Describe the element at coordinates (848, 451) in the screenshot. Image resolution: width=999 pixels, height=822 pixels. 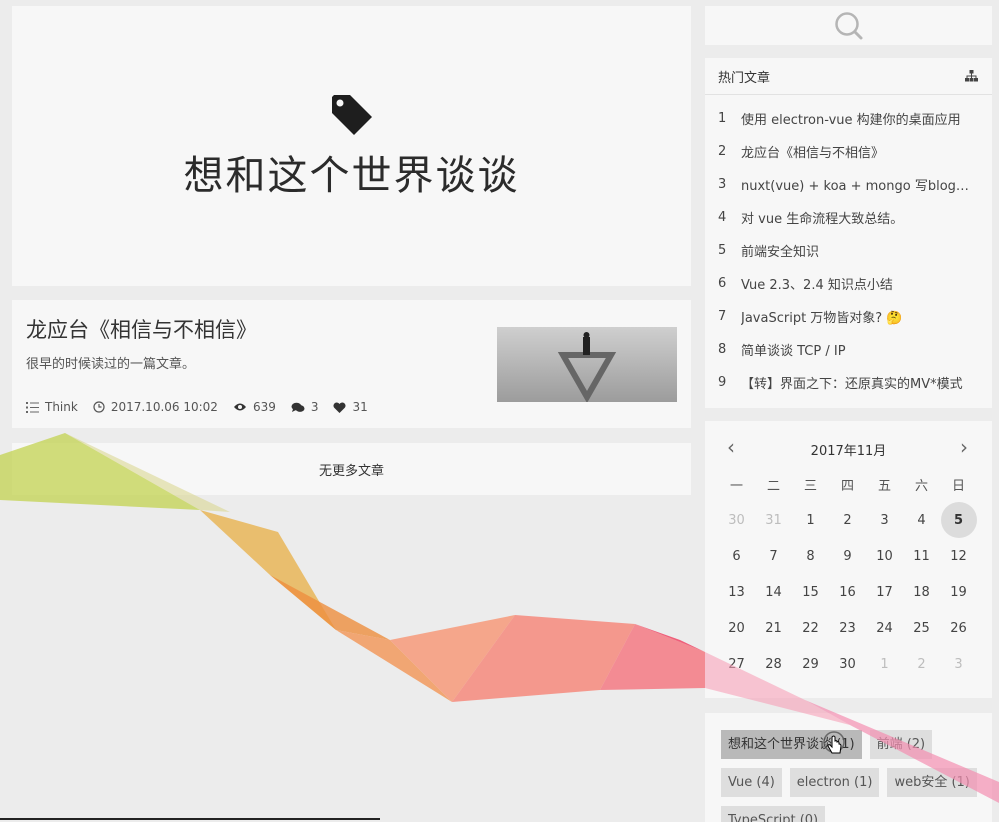
I see `calendar-month: 2017年11月` at that location.